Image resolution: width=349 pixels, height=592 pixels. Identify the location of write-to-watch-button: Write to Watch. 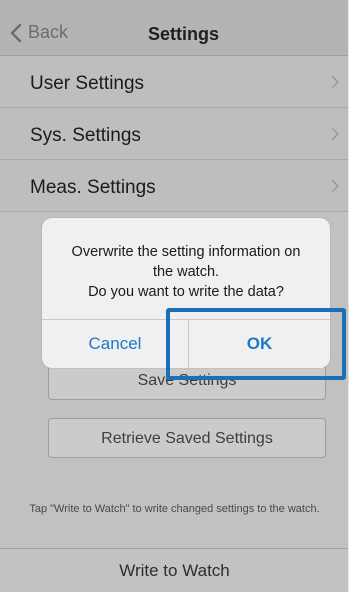
(174, 570).